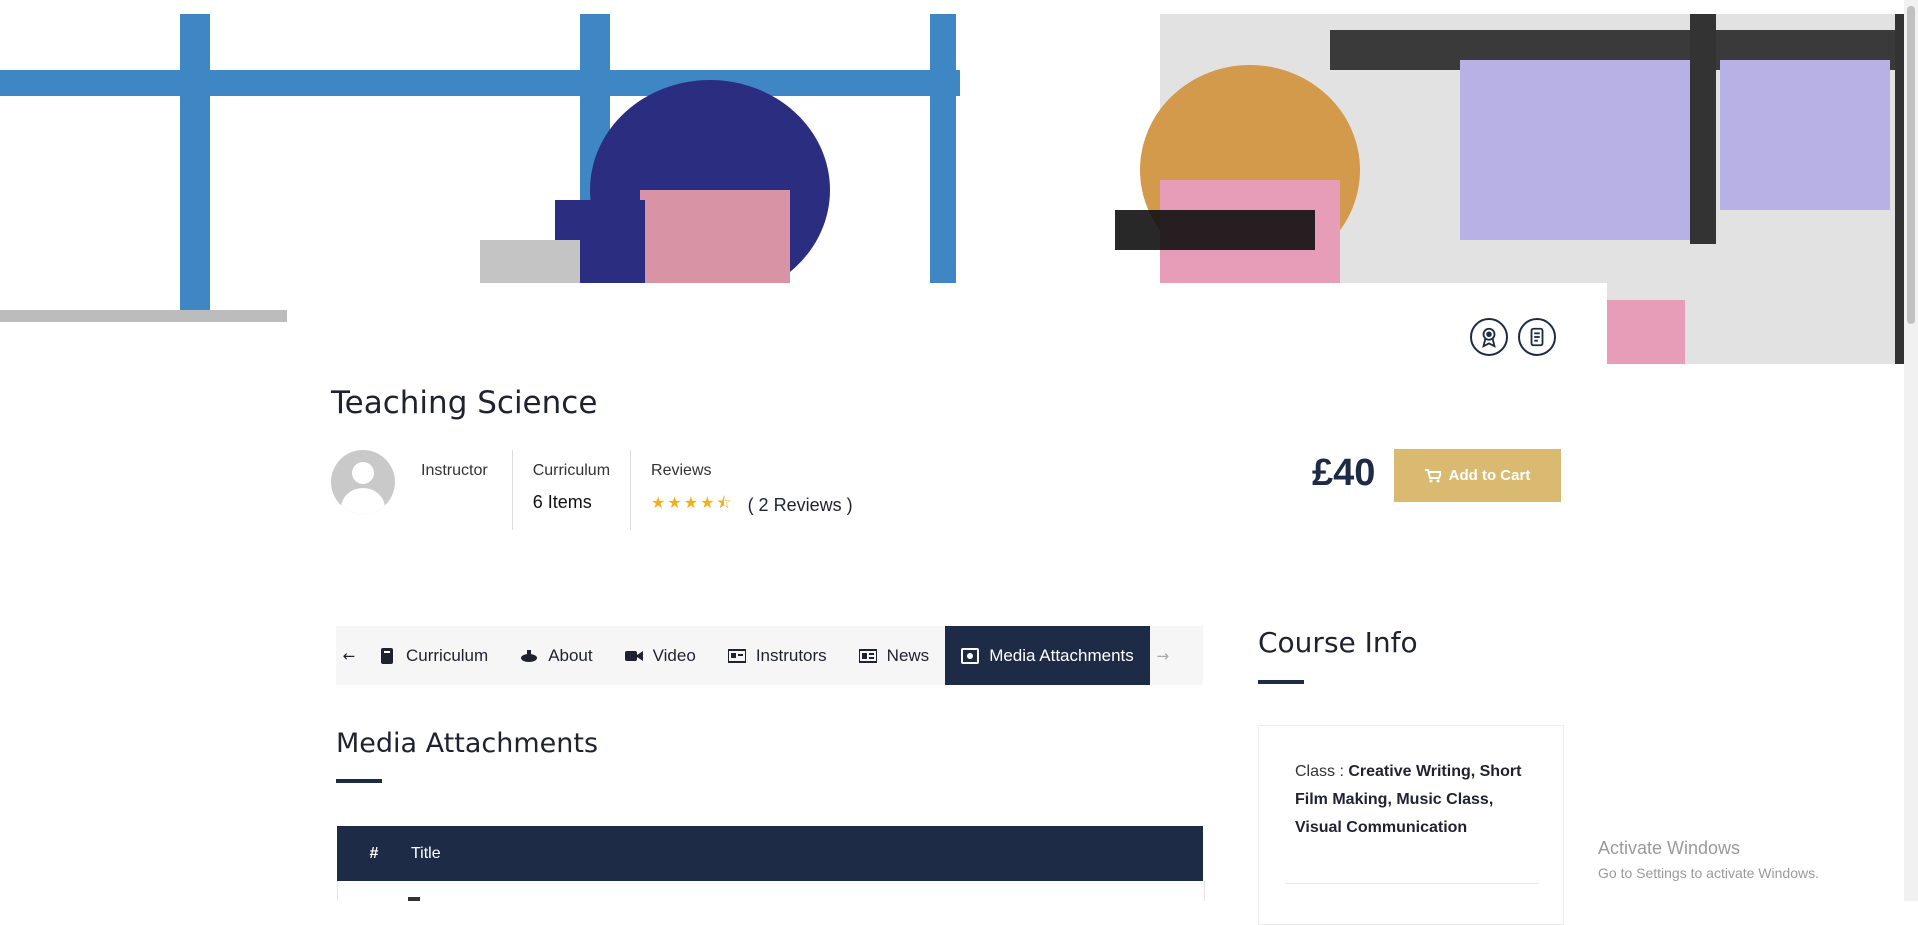  What do you see at coordinates (570, 490) in the screenshot?
I see `curriculum-block: Curriculum 6 Items` at bounding box center [570, 490].